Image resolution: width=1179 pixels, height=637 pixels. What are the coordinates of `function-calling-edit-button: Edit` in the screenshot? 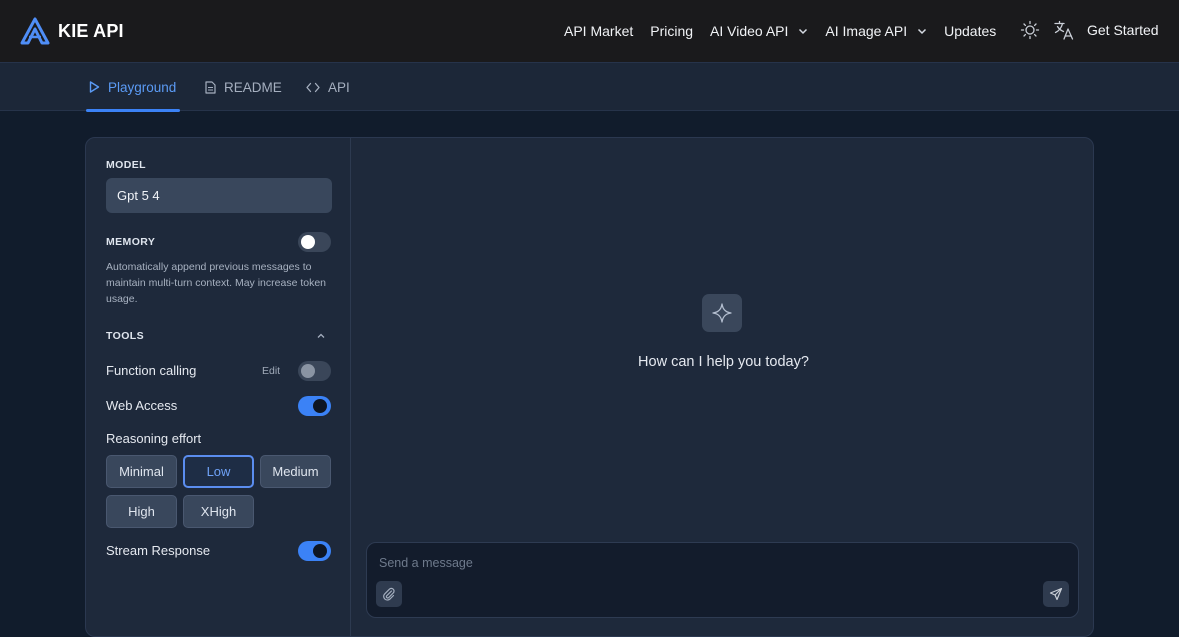 It's located at (271, 371).